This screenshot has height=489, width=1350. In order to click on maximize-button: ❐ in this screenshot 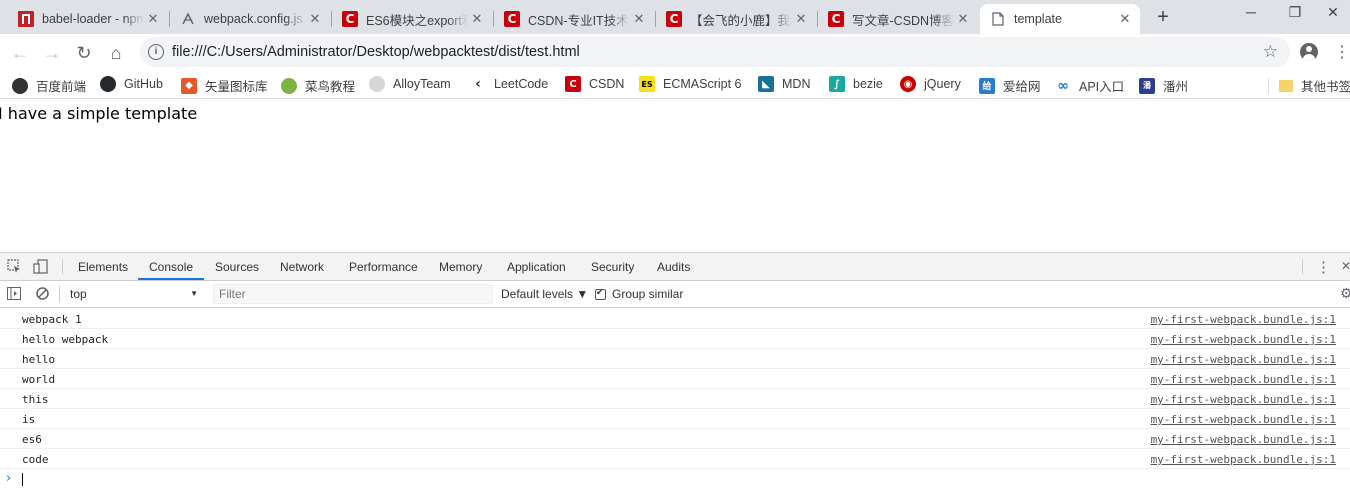, I will do `click(1295, 12)`.